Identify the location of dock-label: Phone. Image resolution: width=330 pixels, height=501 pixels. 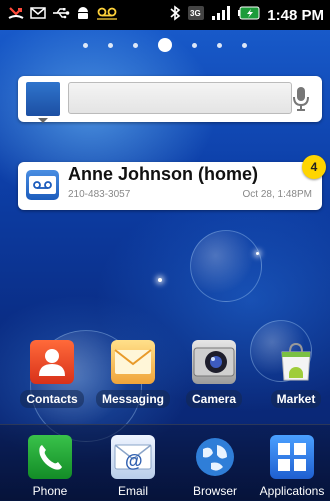
(50, 491).